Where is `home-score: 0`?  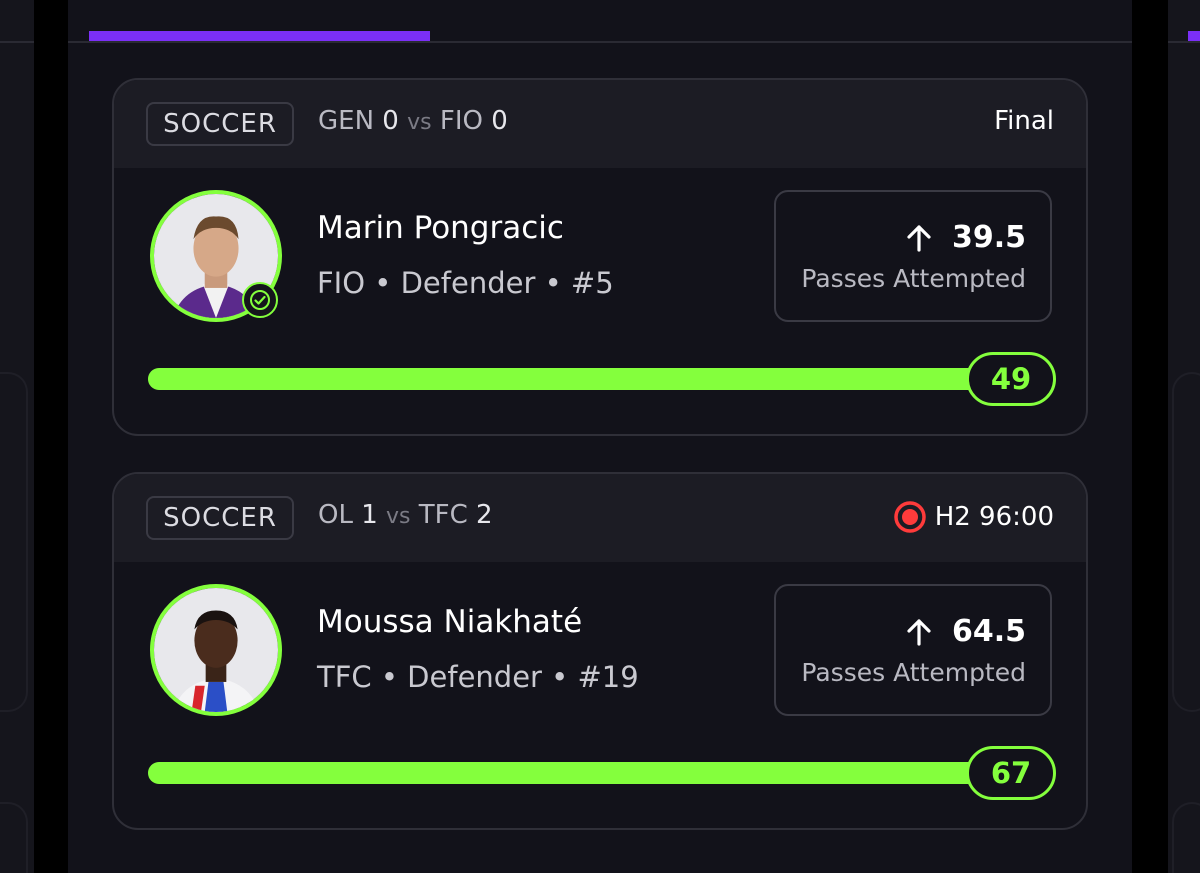 home-score: 0 is located at coordinates (390, 121).